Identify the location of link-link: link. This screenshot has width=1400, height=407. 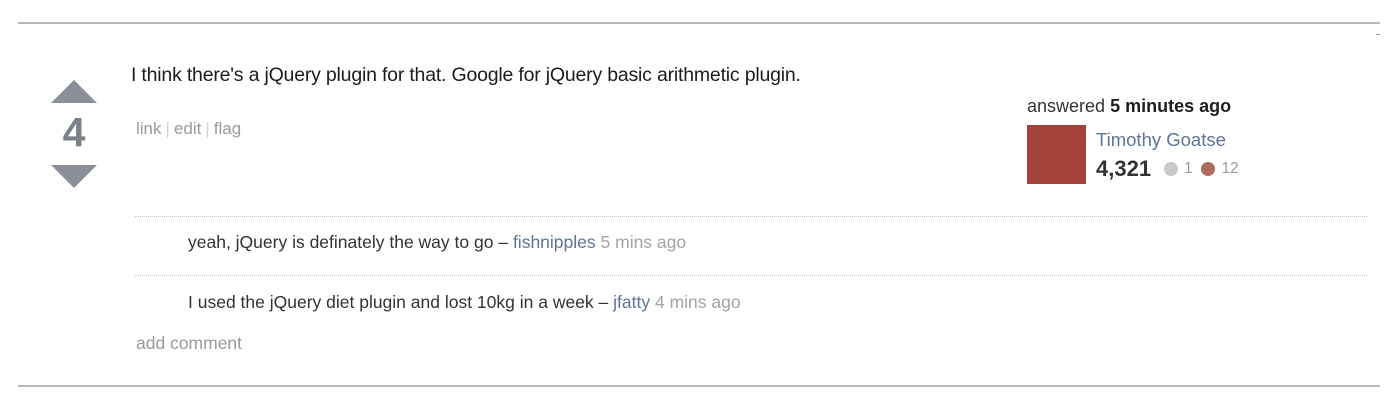
(149, 128).